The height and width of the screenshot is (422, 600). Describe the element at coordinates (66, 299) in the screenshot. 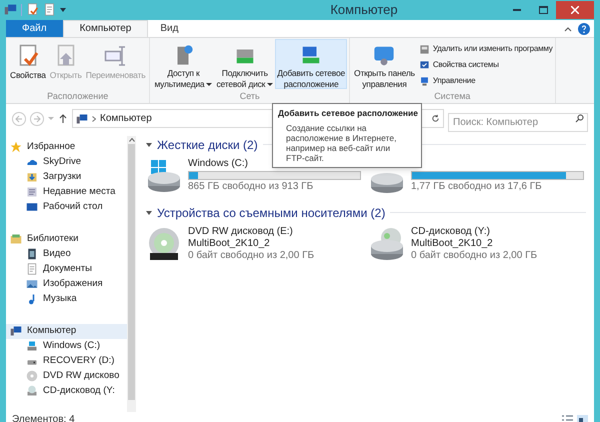

I see `sidebar-item: Музыка` at that location.